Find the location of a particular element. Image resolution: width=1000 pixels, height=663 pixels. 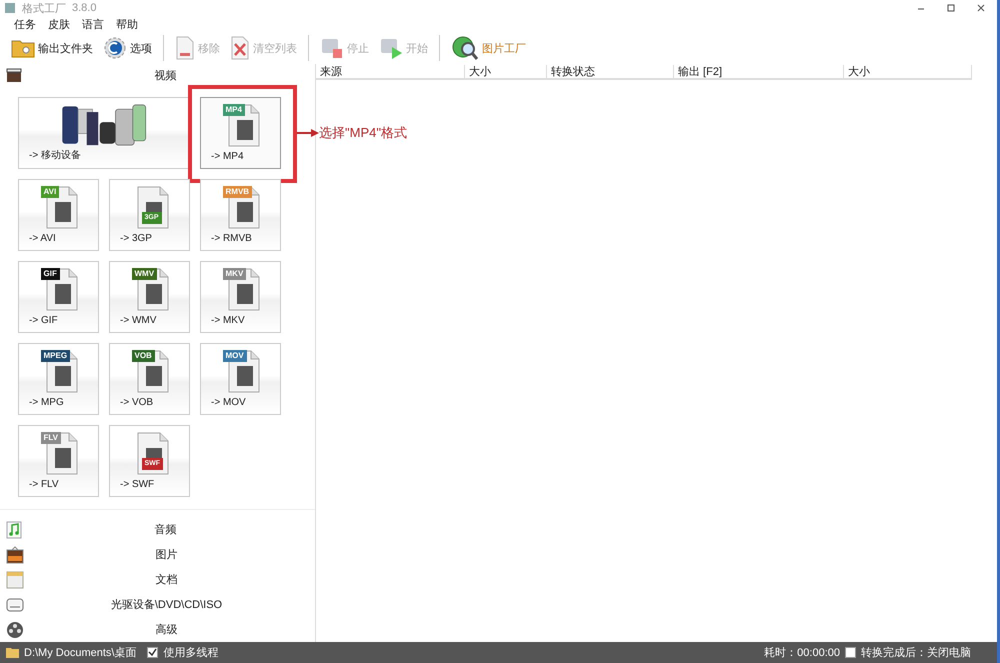

checkbox-label: 使用多线程 is located at coordinates (190, 653).